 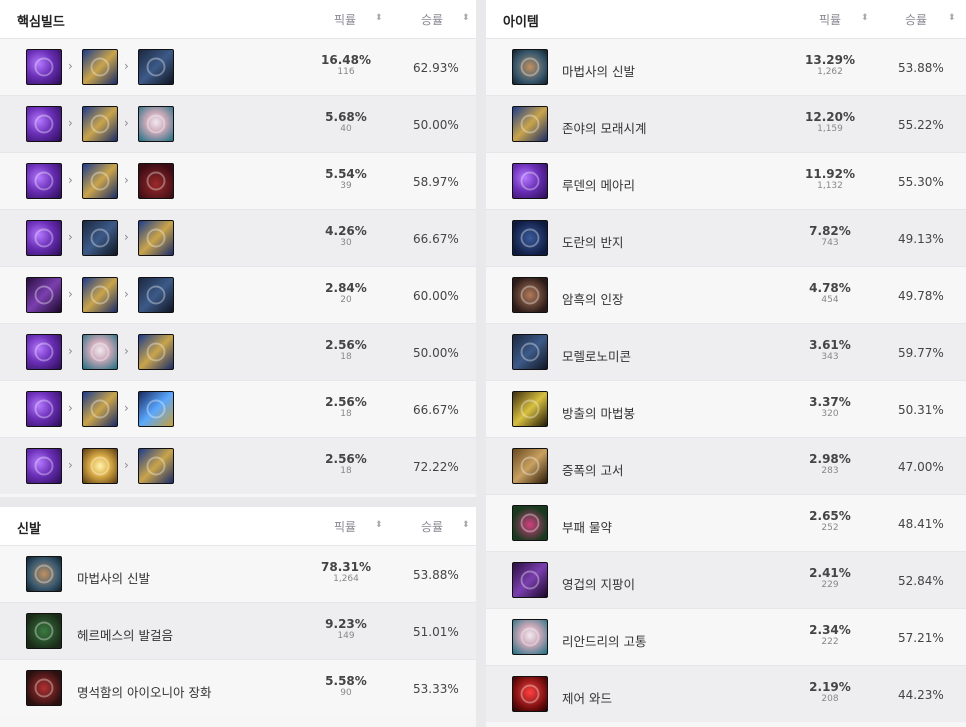 I want to click on win-rate: 57.21%, so click(x=921, y=638).